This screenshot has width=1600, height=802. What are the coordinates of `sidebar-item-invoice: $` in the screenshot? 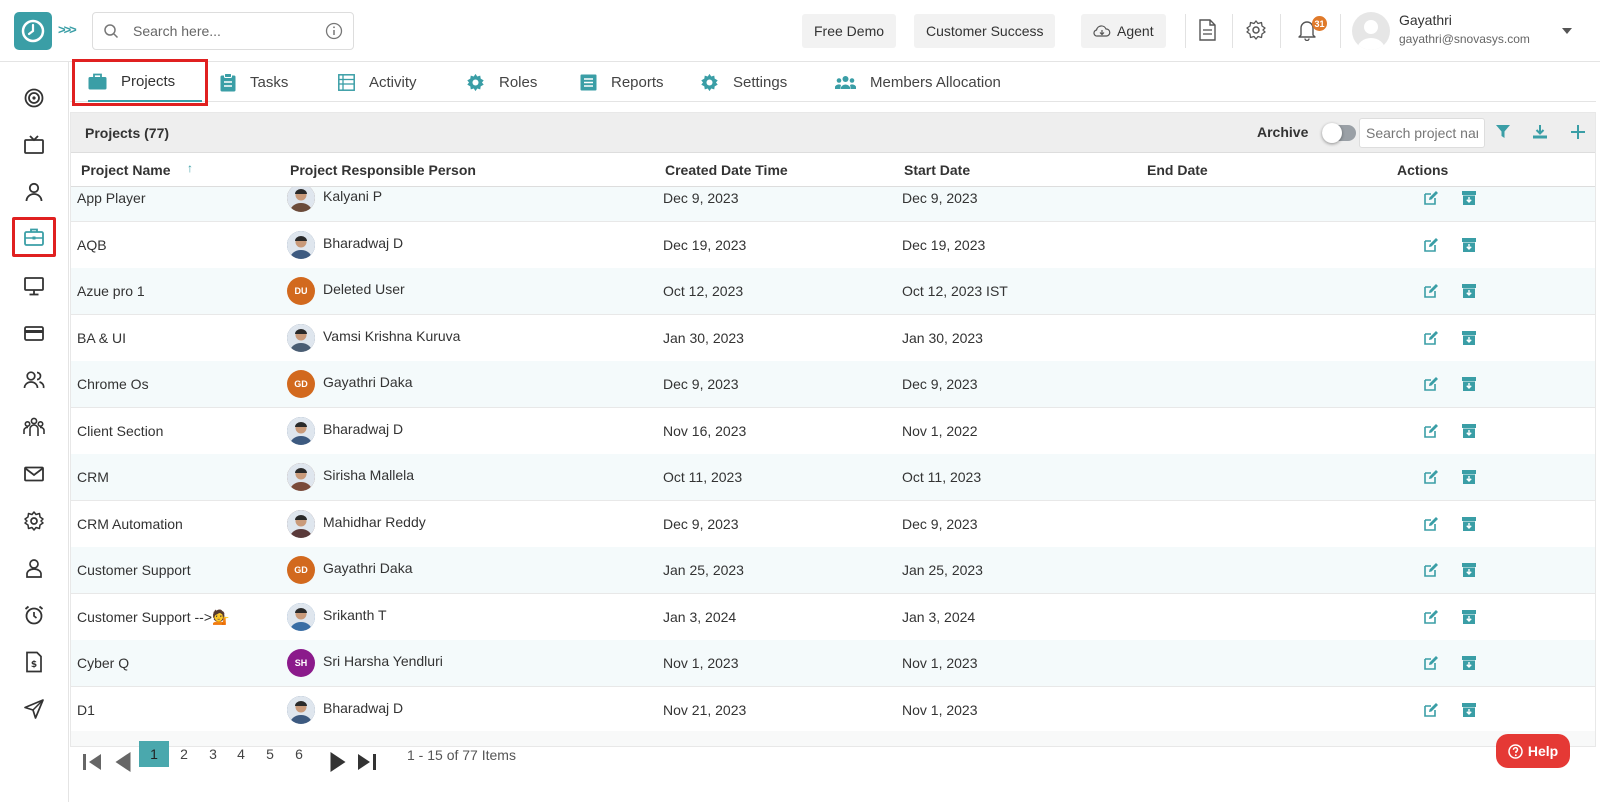 It's located at (34, 662).